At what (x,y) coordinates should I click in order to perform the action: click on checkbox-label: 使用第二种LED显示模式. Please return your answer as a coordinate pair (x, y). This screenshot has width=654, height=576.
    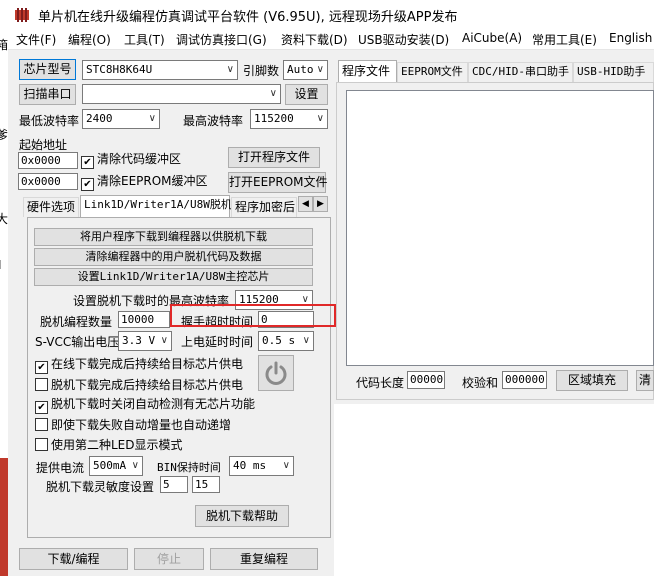
    Looking at the image, I should click on (117, 445).